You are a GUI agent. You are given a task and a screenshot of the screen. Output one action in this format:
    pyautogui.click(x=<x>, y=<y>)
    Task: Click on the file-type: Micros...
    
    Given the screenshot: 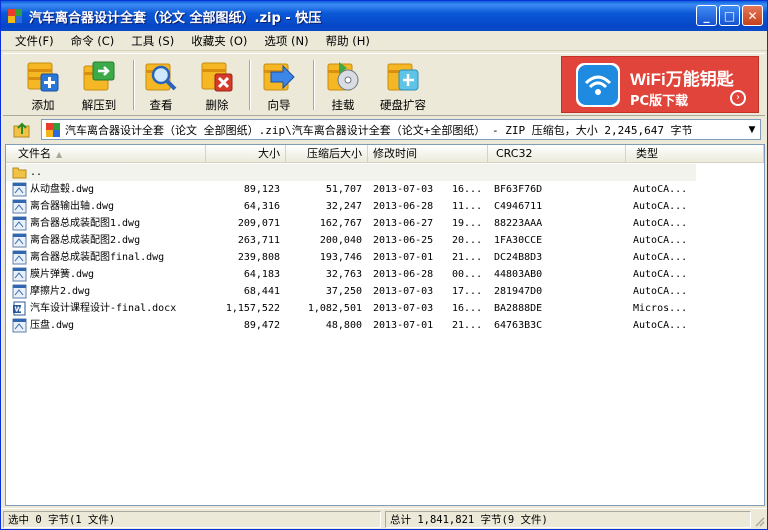 What is the action you would take?
    pyautogui.click(x=660, y=308)
    